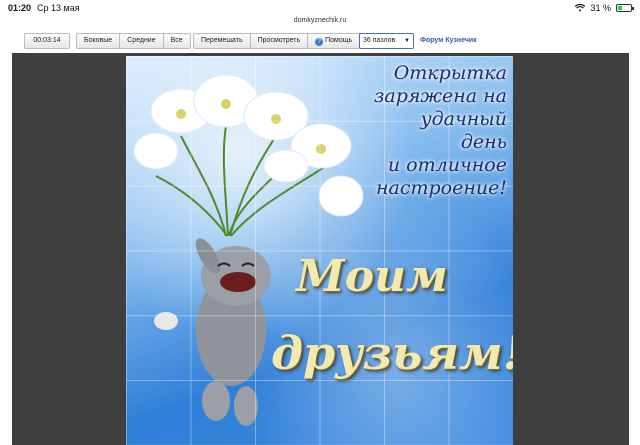  I want to click on help-button: ? Помощь, so click(334, 41).